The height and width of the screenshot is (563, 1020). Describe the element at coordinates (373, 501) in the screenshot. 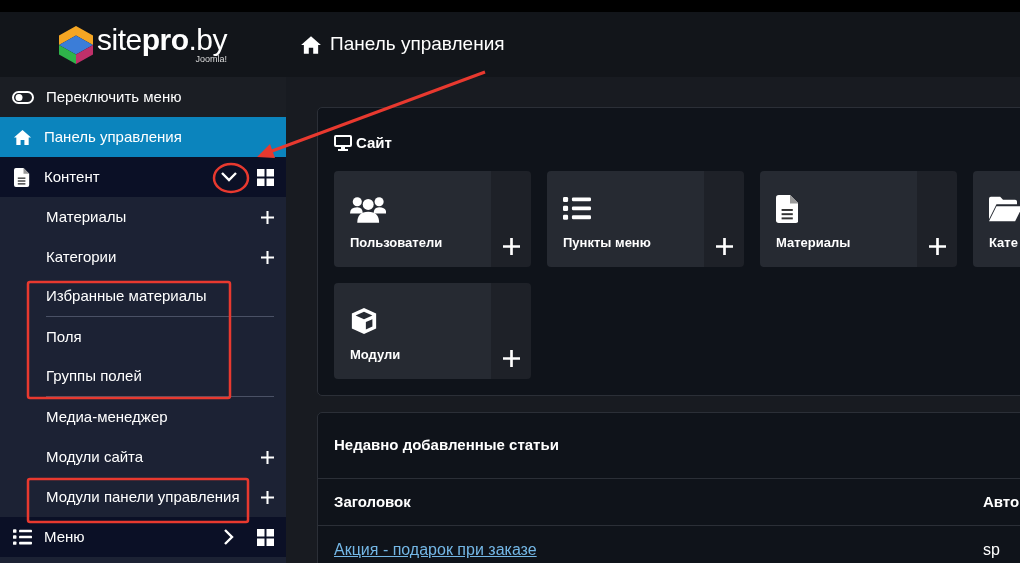

I see `column-header: Заголовок` at that location.